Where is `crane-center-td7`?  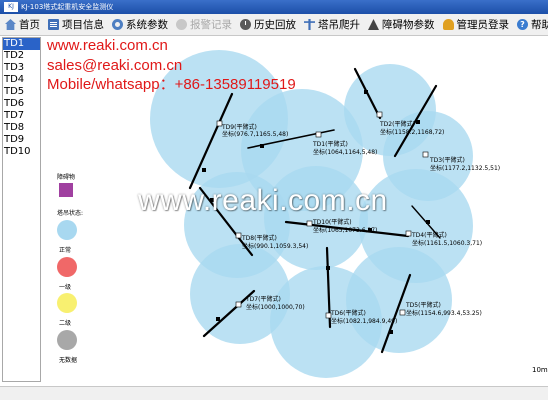
crane-center-td7 is located at coordinates (238, 304).